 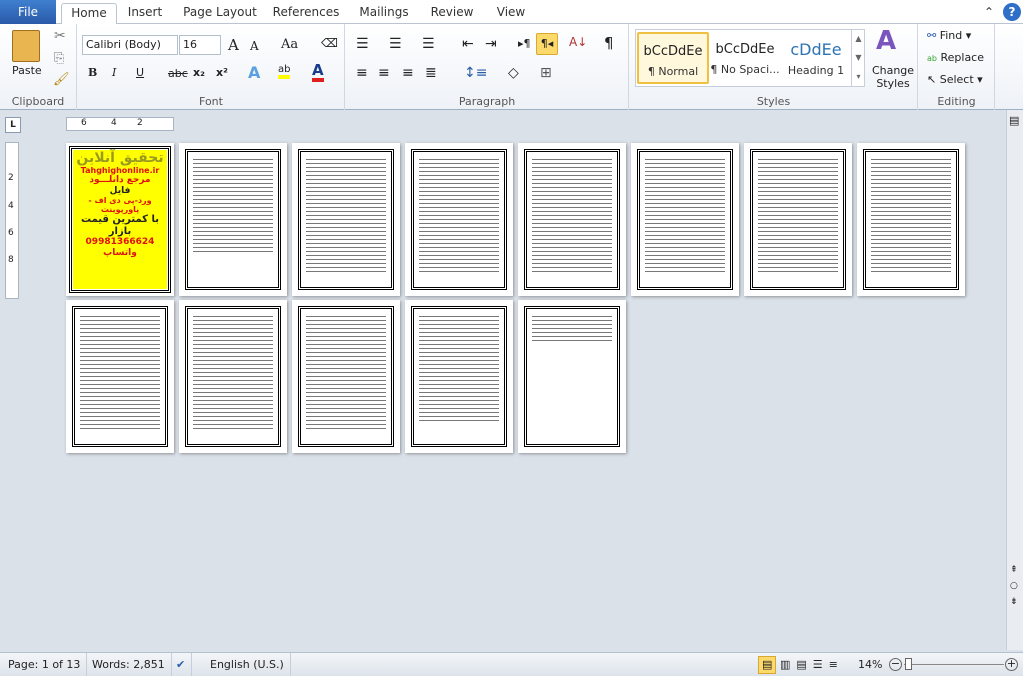 I want to click on justify-icon: ≣, so click(x=431, y=73).